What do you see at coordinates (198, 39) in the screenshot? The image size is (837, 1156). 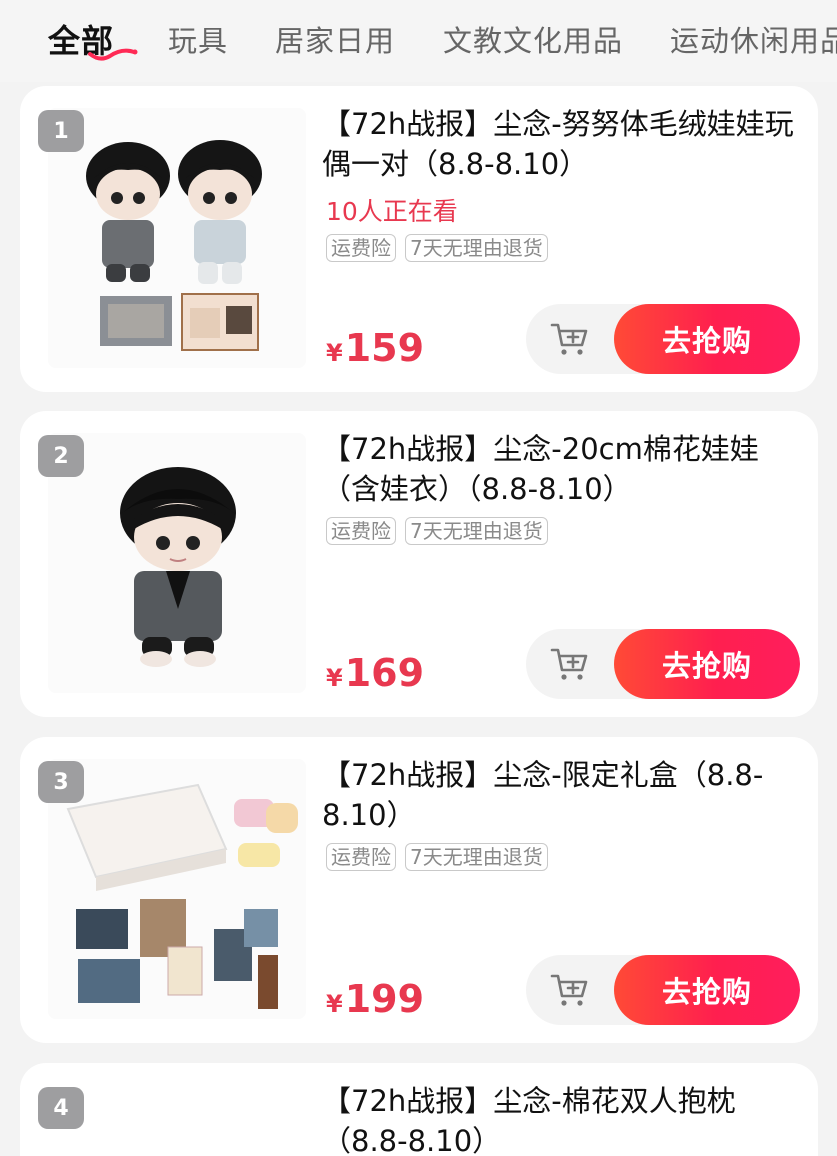 I see `tab-toys: 玩具` at bounding box center [198, 39].